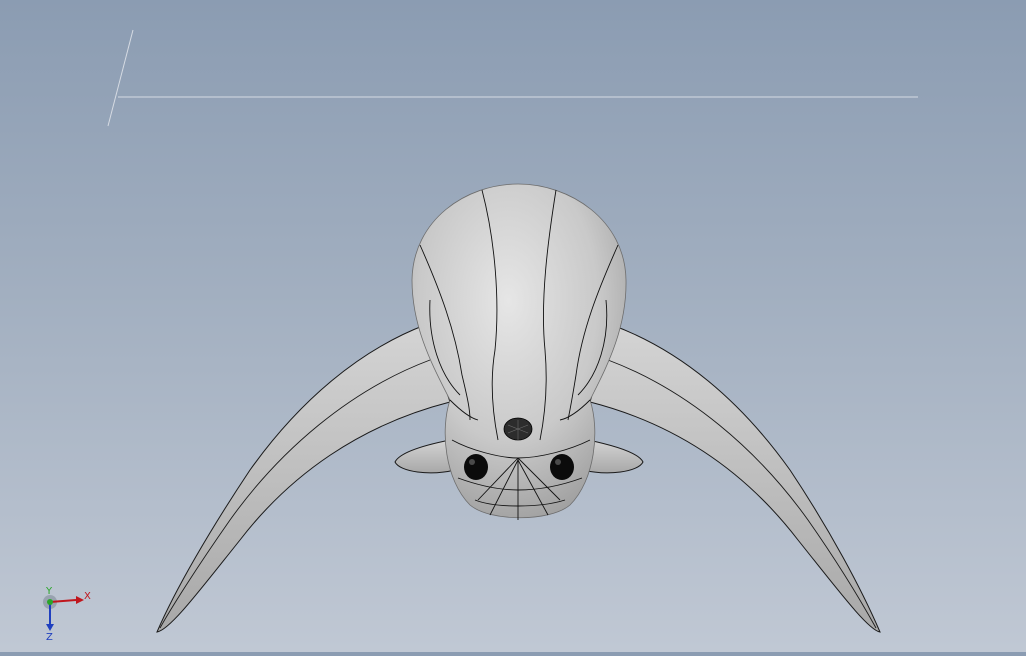 The width and height of the screenshot is (1026, 656). Describe the element at coordinates (80, 600) in the screenshot. I see `x-axis-arrowhead-icon` at that location.